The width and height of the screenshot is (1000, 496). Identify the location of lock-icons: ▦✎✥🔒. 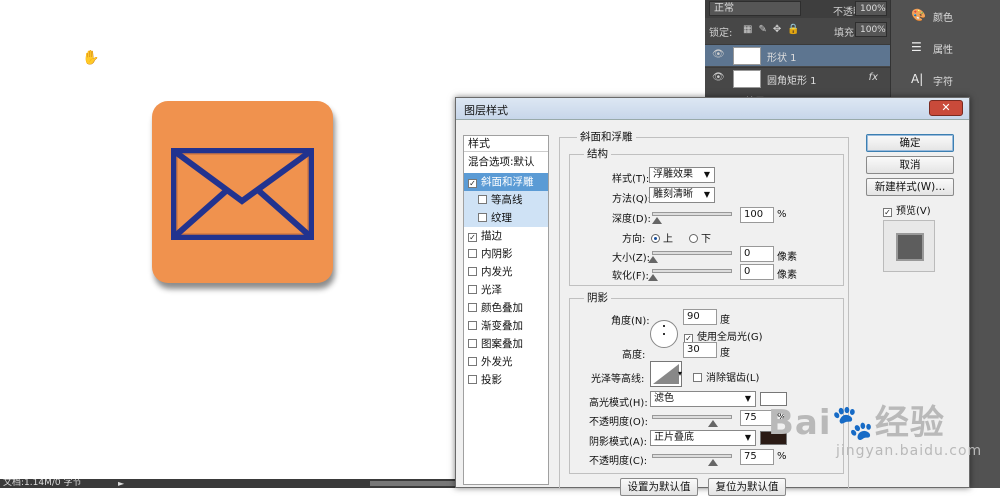
(774, 29).